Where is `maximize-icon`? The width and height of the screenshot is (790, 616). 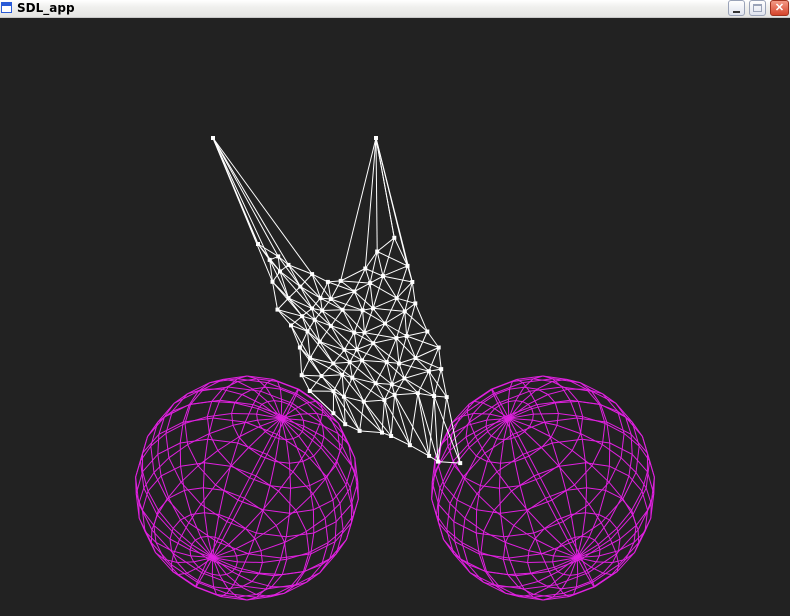
maximize-icon is located at coordinates (757, 8).